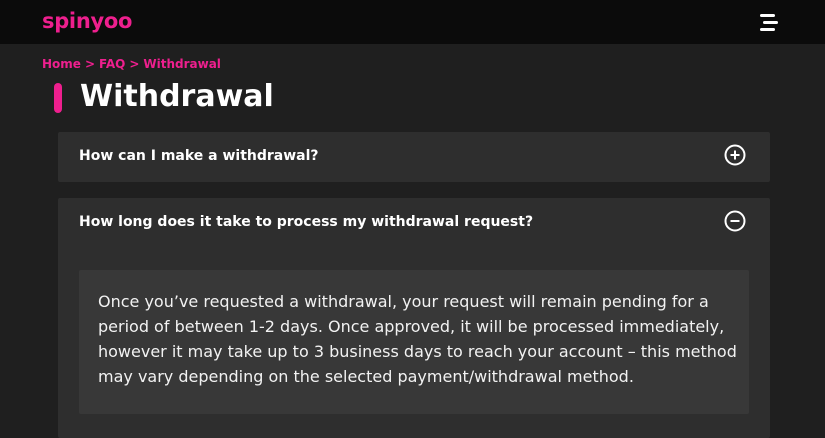  I want to click on faq-question: How can I make a withdrawal?, so click(199, 156).